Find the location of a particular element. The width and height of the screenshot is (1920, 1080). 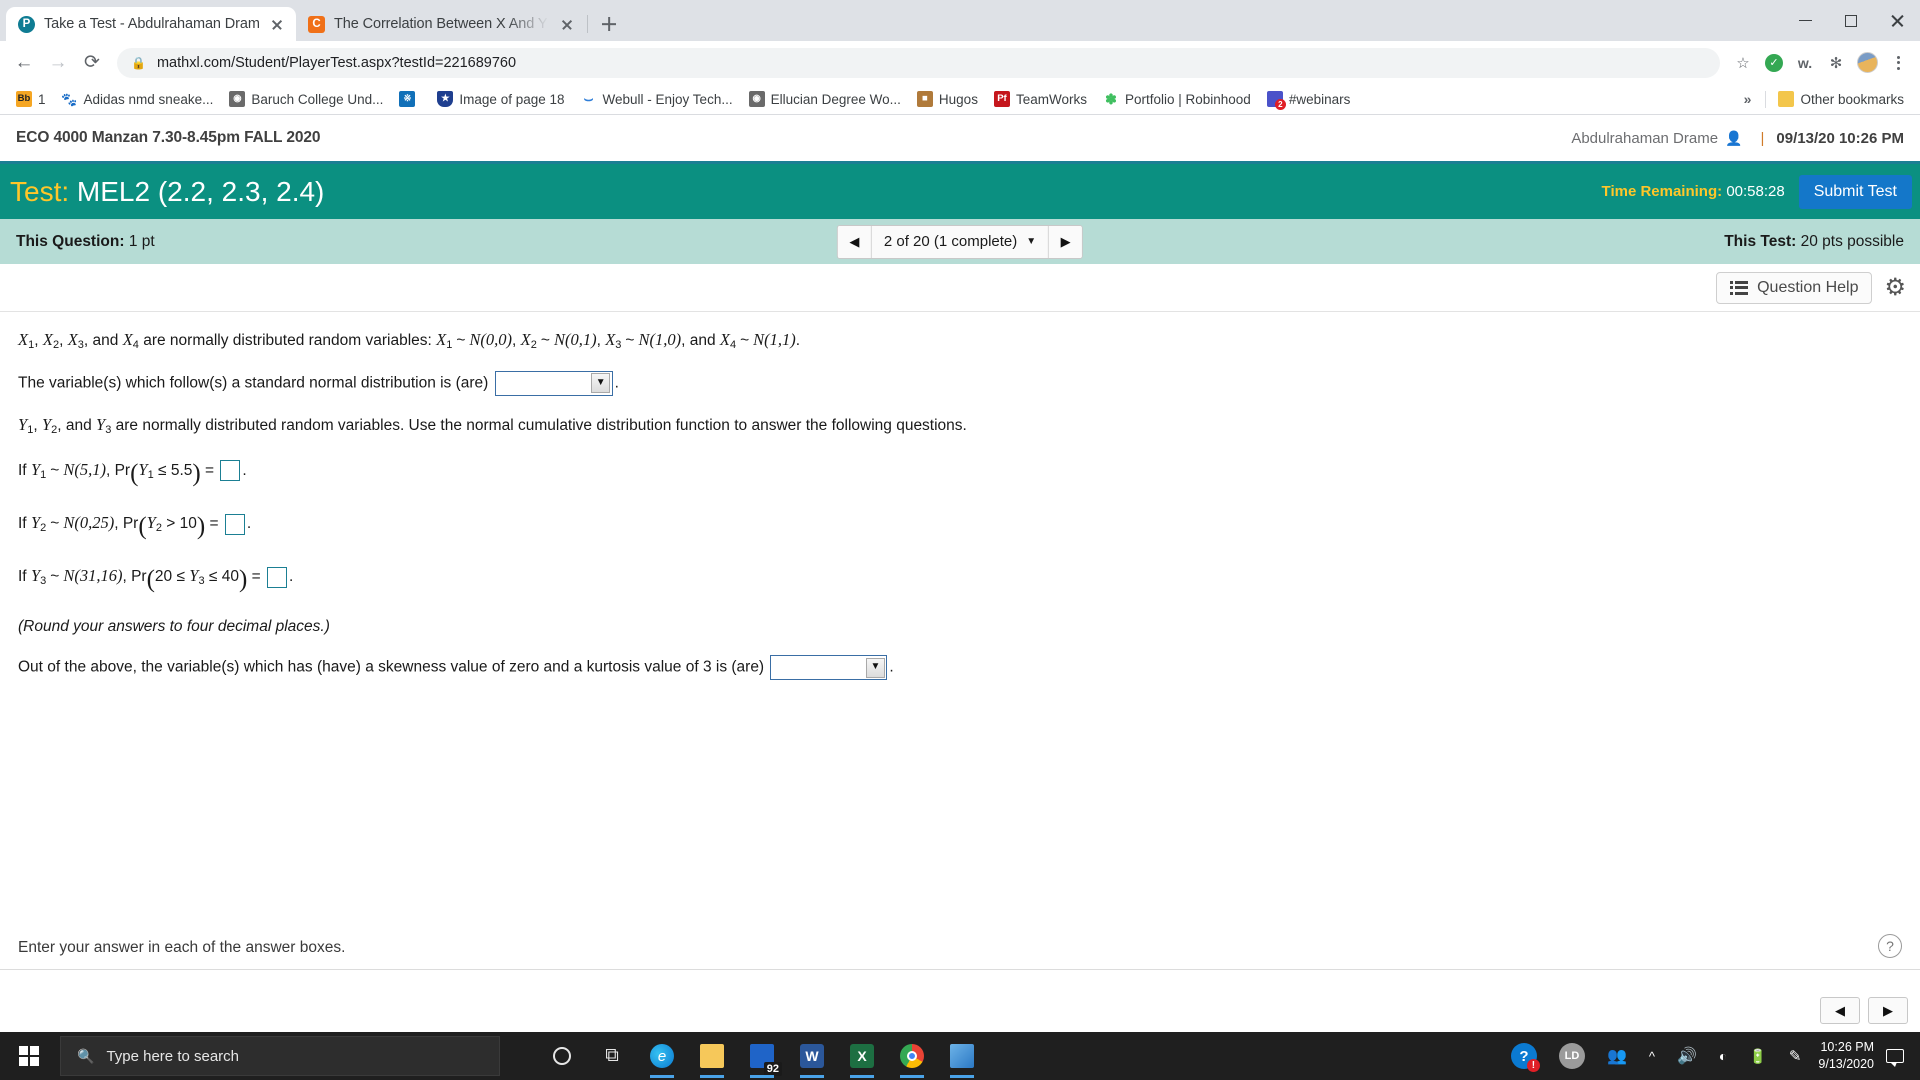

bookmark-item: ■ Hugos is located at coordinates (947, 99).